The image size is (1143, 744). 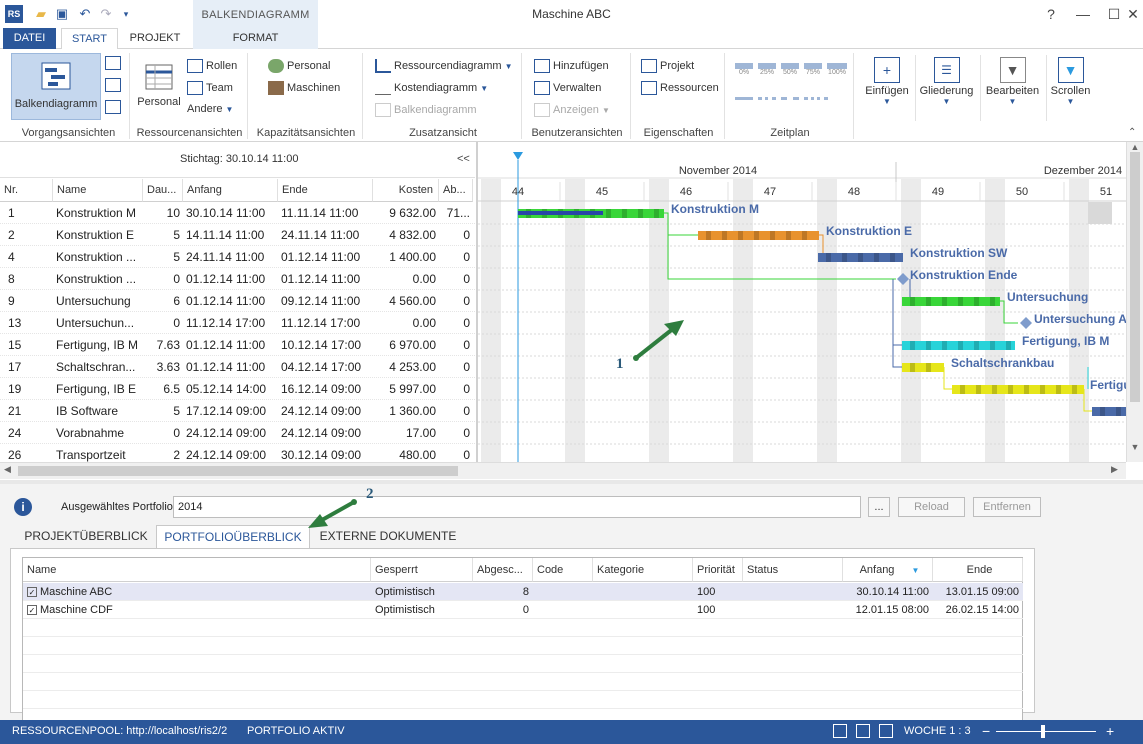 I want to click on gliederung-button: ☰ Gliederung ▼, so click(x=946, y=88).